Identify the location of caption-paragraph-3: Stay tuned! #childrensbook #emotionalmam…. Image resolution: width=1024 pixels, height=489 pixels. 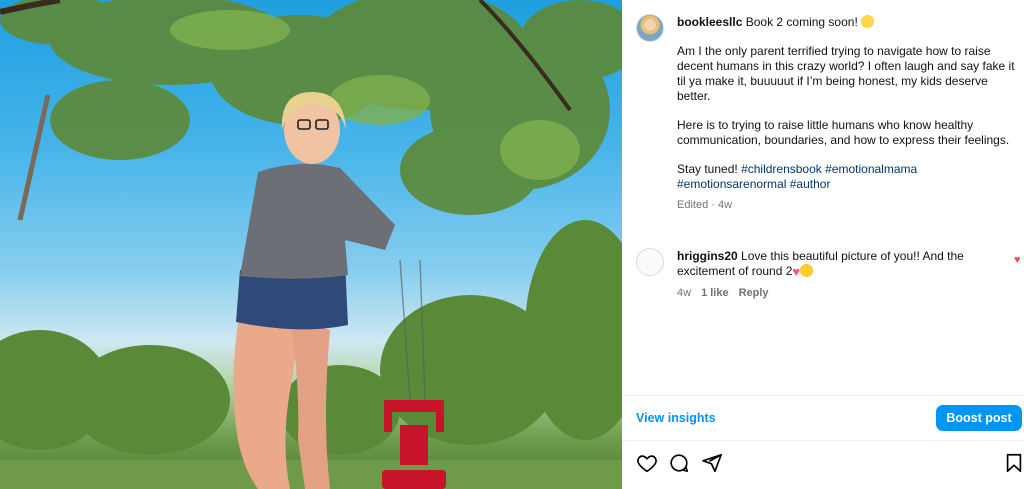
(847, 177).